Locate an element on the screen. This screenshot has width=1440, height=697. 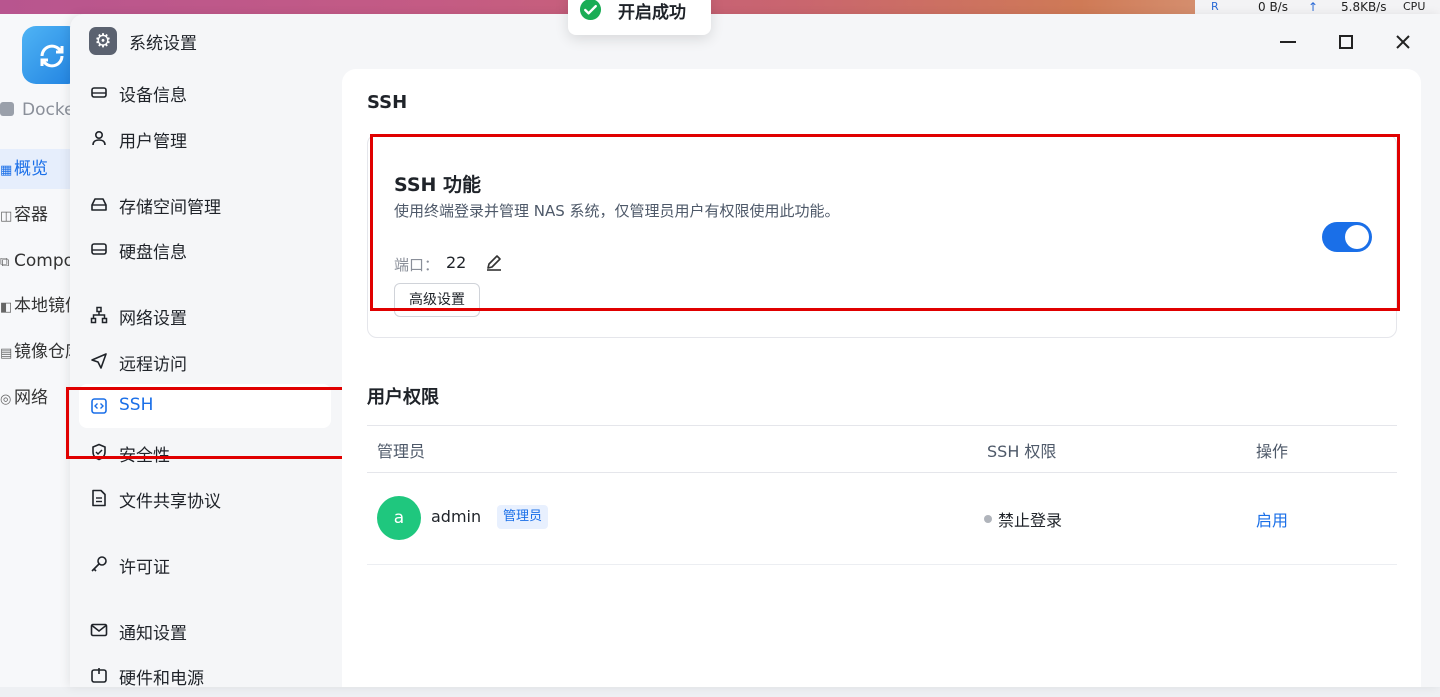
background-menu-item: ▤ 镜像仓库 is located at coordinates (40, 352).